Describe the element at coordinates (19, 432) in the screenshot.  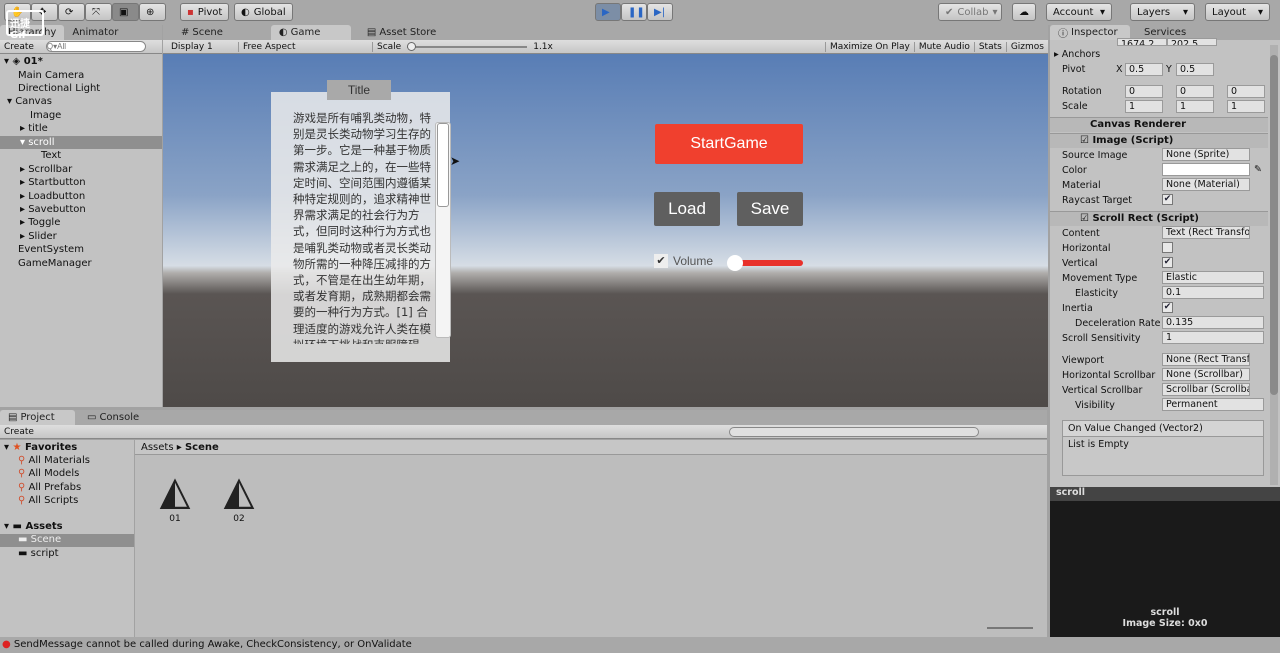
I see `project-create-dropdown: Create` at that location.